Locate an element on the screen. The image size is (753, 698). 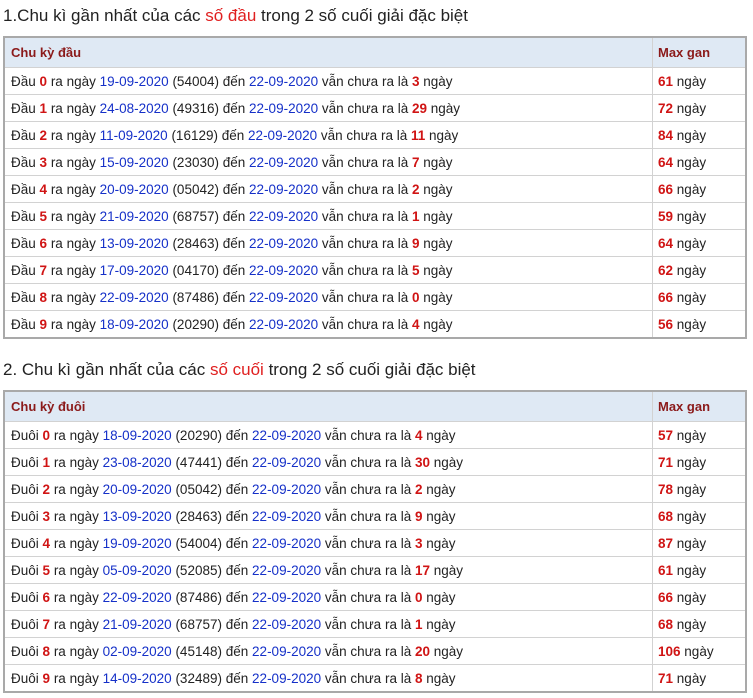
last-date: 18-09-2020 is located at coordinates (137, 435).